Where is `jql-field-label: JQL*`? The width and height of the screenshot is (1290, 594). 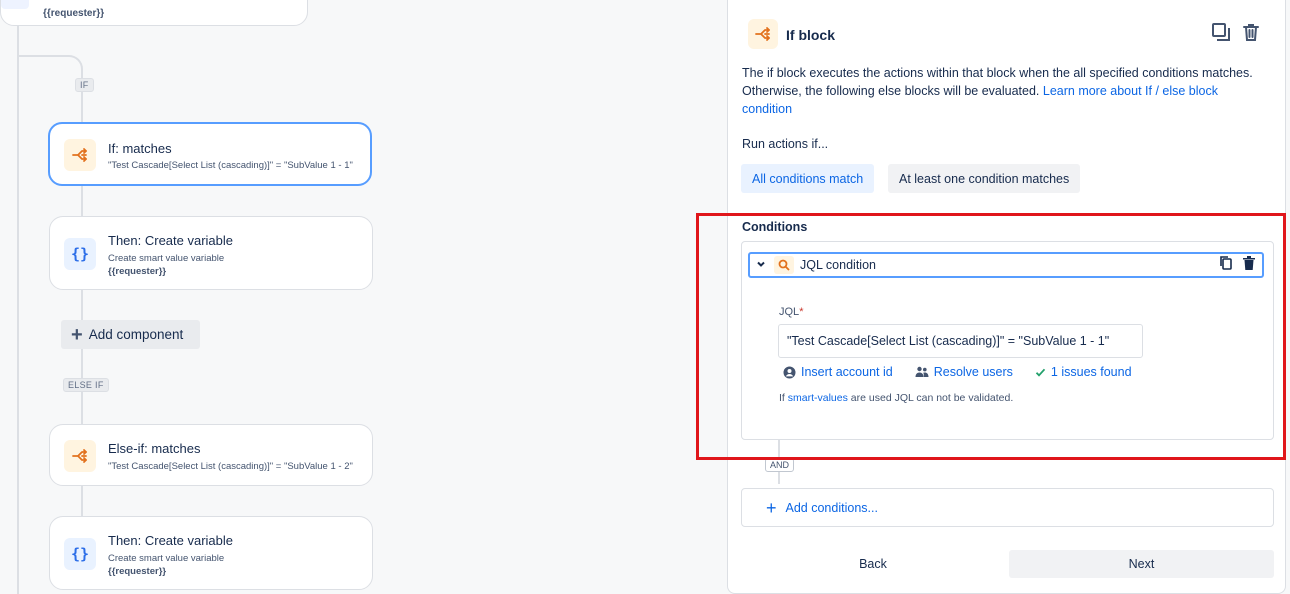
jql-field-label: JQL* is located at coordinates (791, 312).